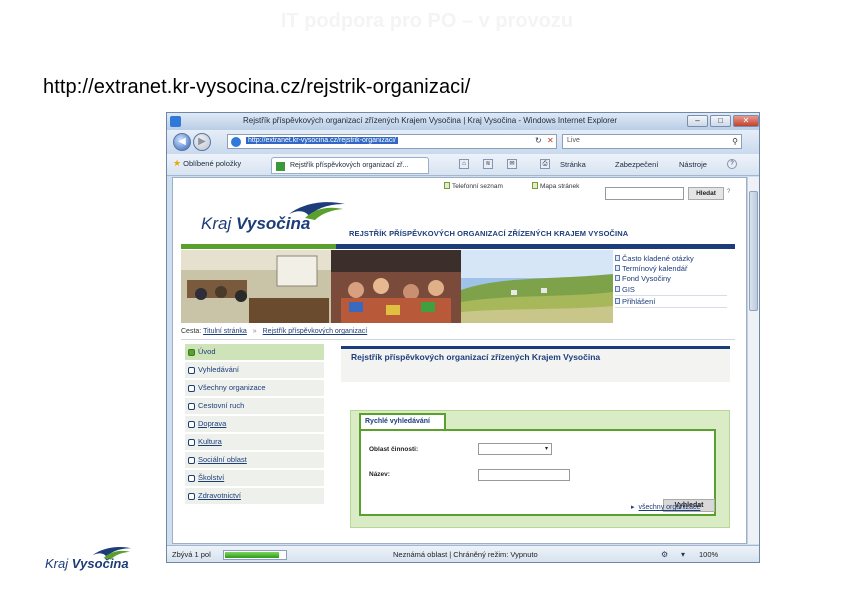 The width and height of the screenshot is (842, 595). I want to click on logo-text-kraj: Kraj, so click(216, 223).